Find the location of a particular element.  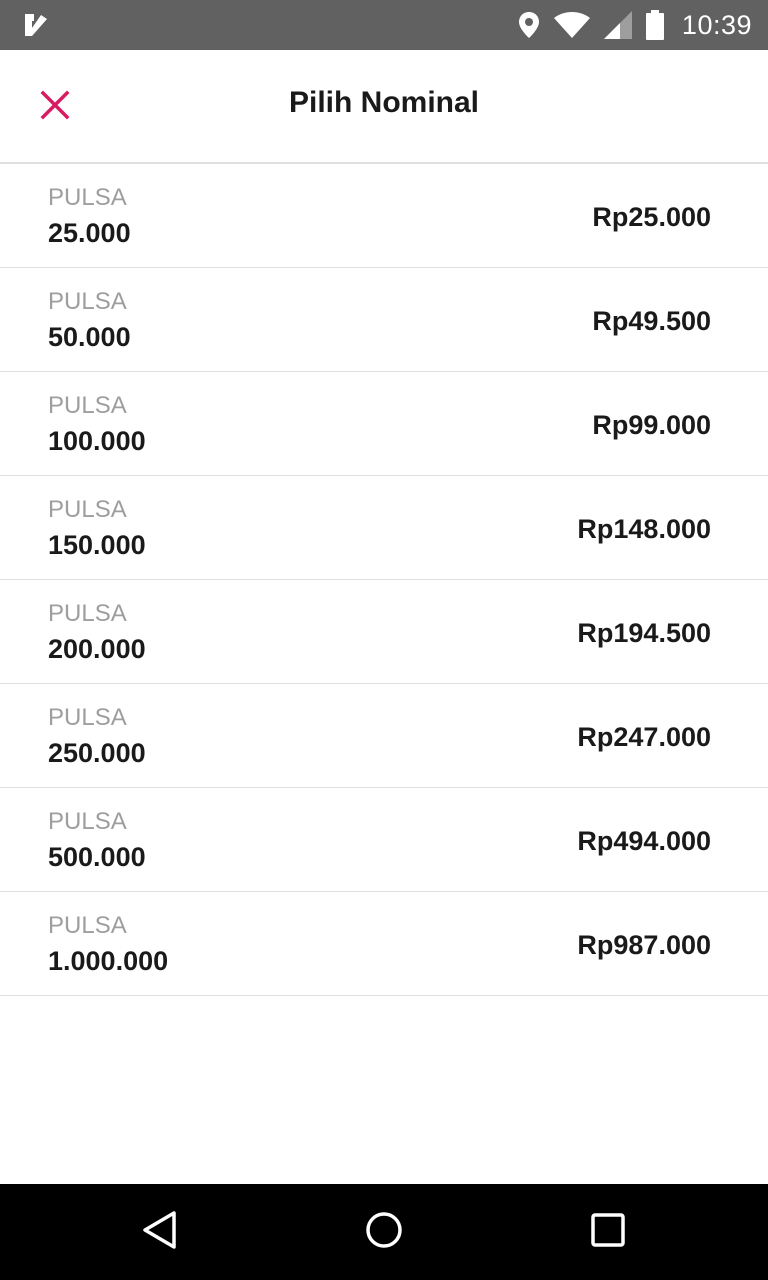

recents-button is located at coordinates (608, 1232).